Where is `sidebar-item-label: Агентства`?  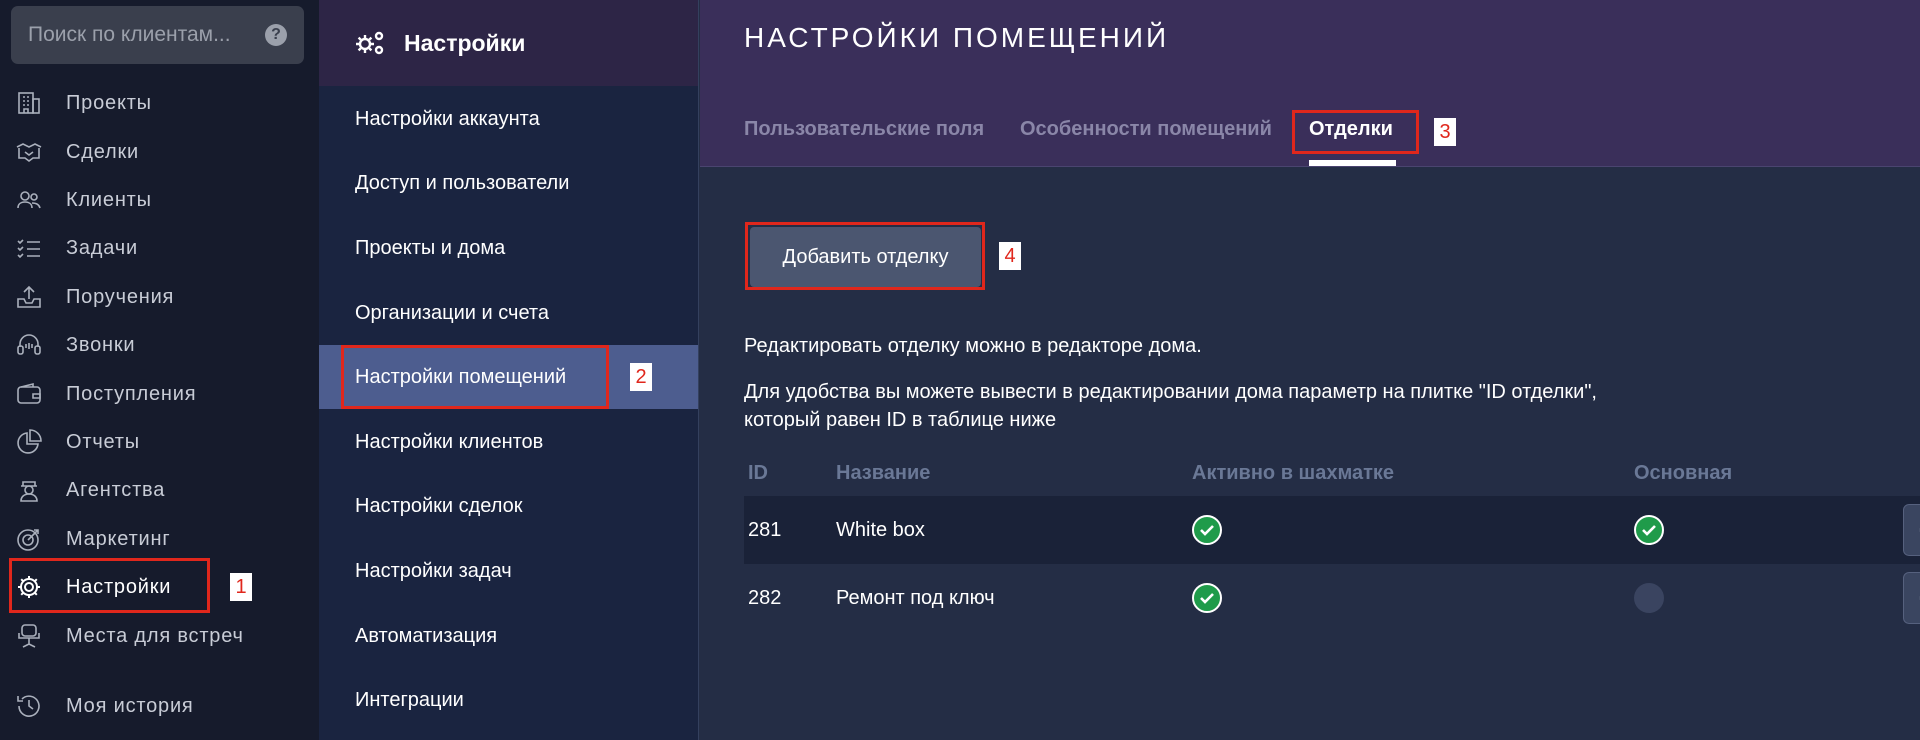 sidebar-item-label: Агентства is located at coordinates (116, 489).